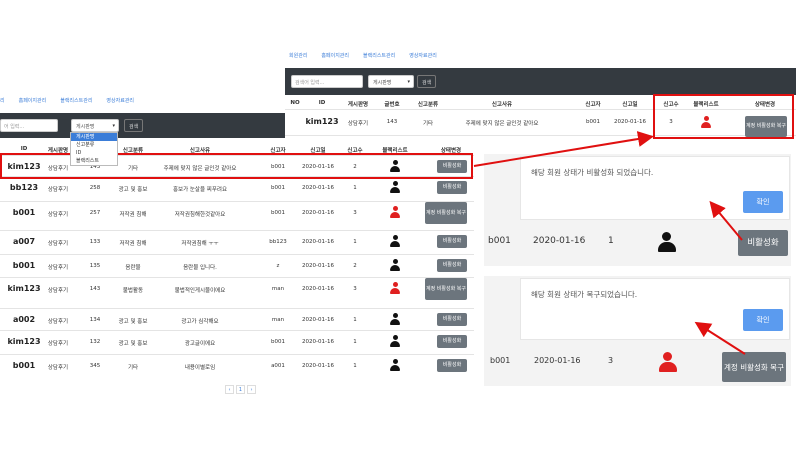  I want to click on top-nav: 회원관리 홈페이지관리 블랙리스트관리 영상자료관리, so click(363, 55).